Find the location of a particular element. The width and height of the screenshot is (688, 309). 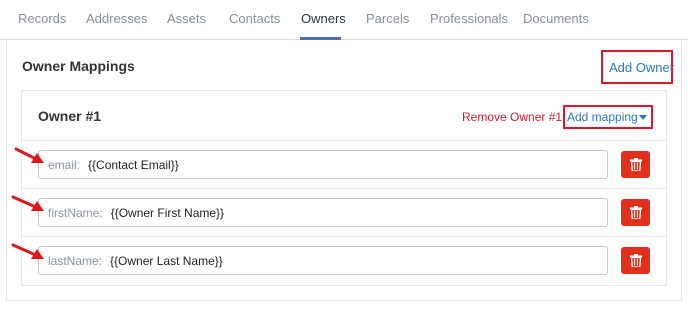

tab-assets: Assets is located at coordinates (186, 18).